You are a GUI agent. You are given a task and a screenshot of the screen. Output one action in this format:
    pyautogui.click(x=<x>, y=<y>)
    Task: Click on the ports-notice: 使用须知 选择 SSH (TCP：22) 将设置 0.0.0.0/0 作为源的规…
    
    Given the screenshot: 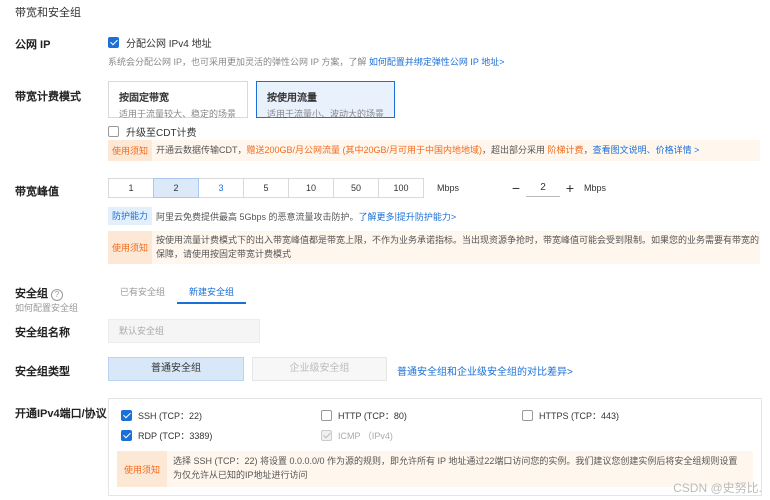 What is the action you would take?
    pyautogui.click(x=435, y=469)
    